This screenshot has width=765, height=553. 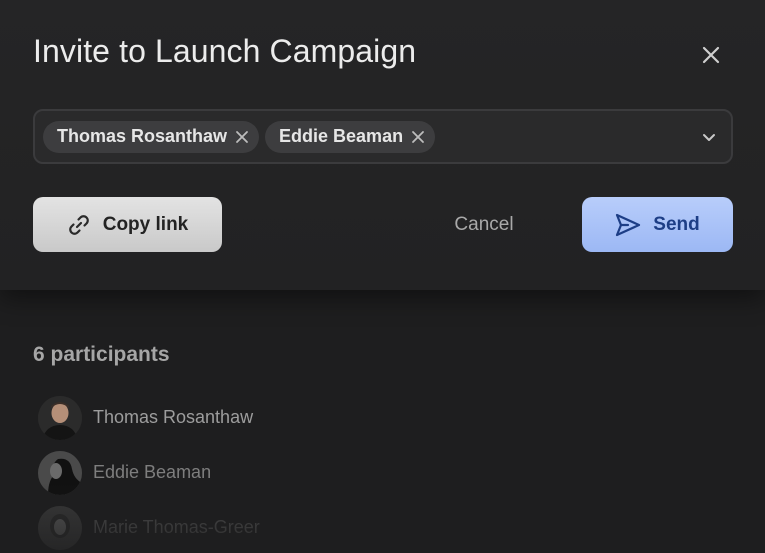 What do you see at coordinates (225, 51) in the screenshot?
I see `dialog-title: Invite to Launch Campaign` at bounding box center [225, 51].